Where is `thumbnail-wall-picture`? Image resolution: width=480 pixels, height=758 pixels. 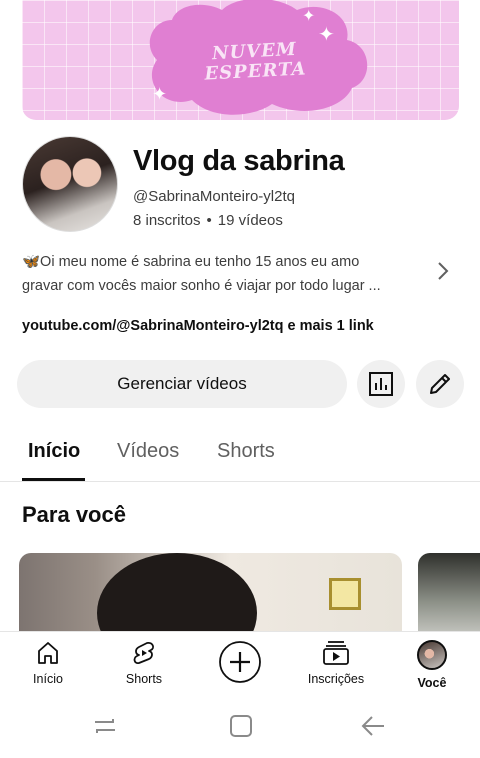 thumbnail-wall-picture is located at coordinates (345, 594).